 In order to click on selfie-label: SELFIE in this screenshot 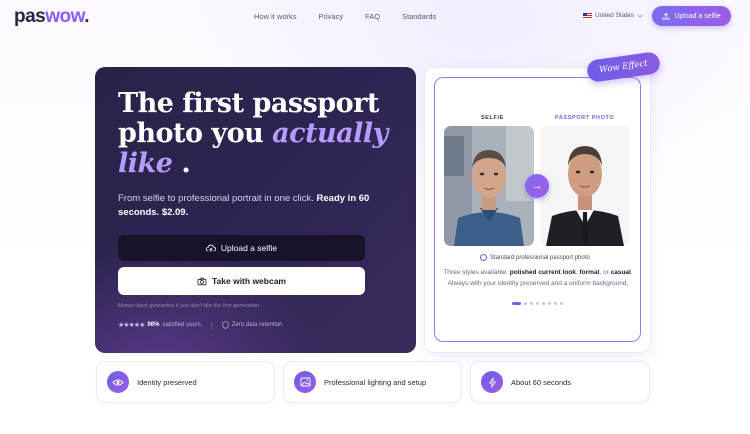, I will do `click(492, 118)`.